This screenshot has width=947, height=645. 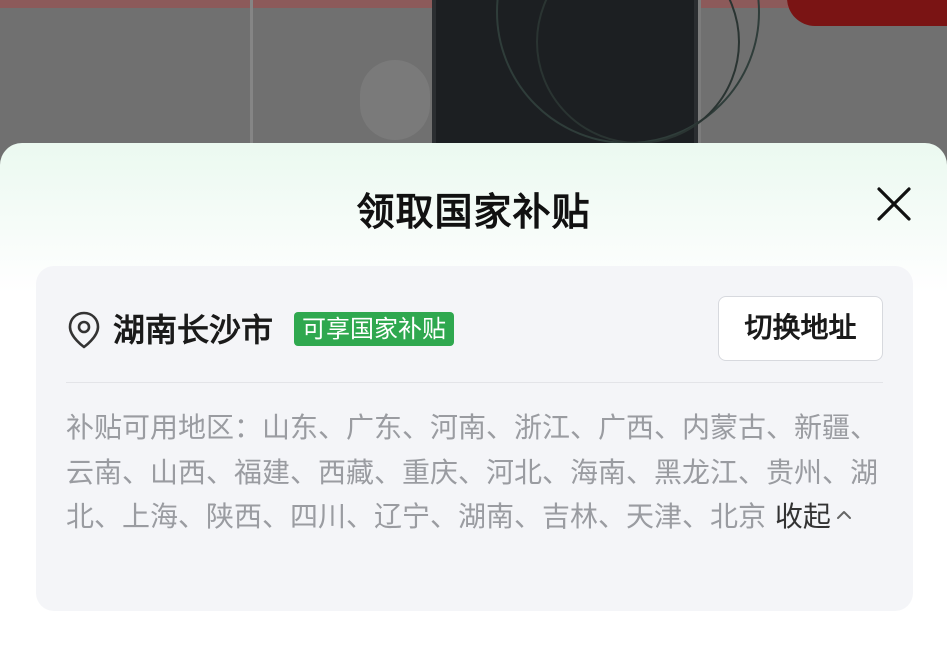 I want to click on background-shape, so click(x=395, y=100).